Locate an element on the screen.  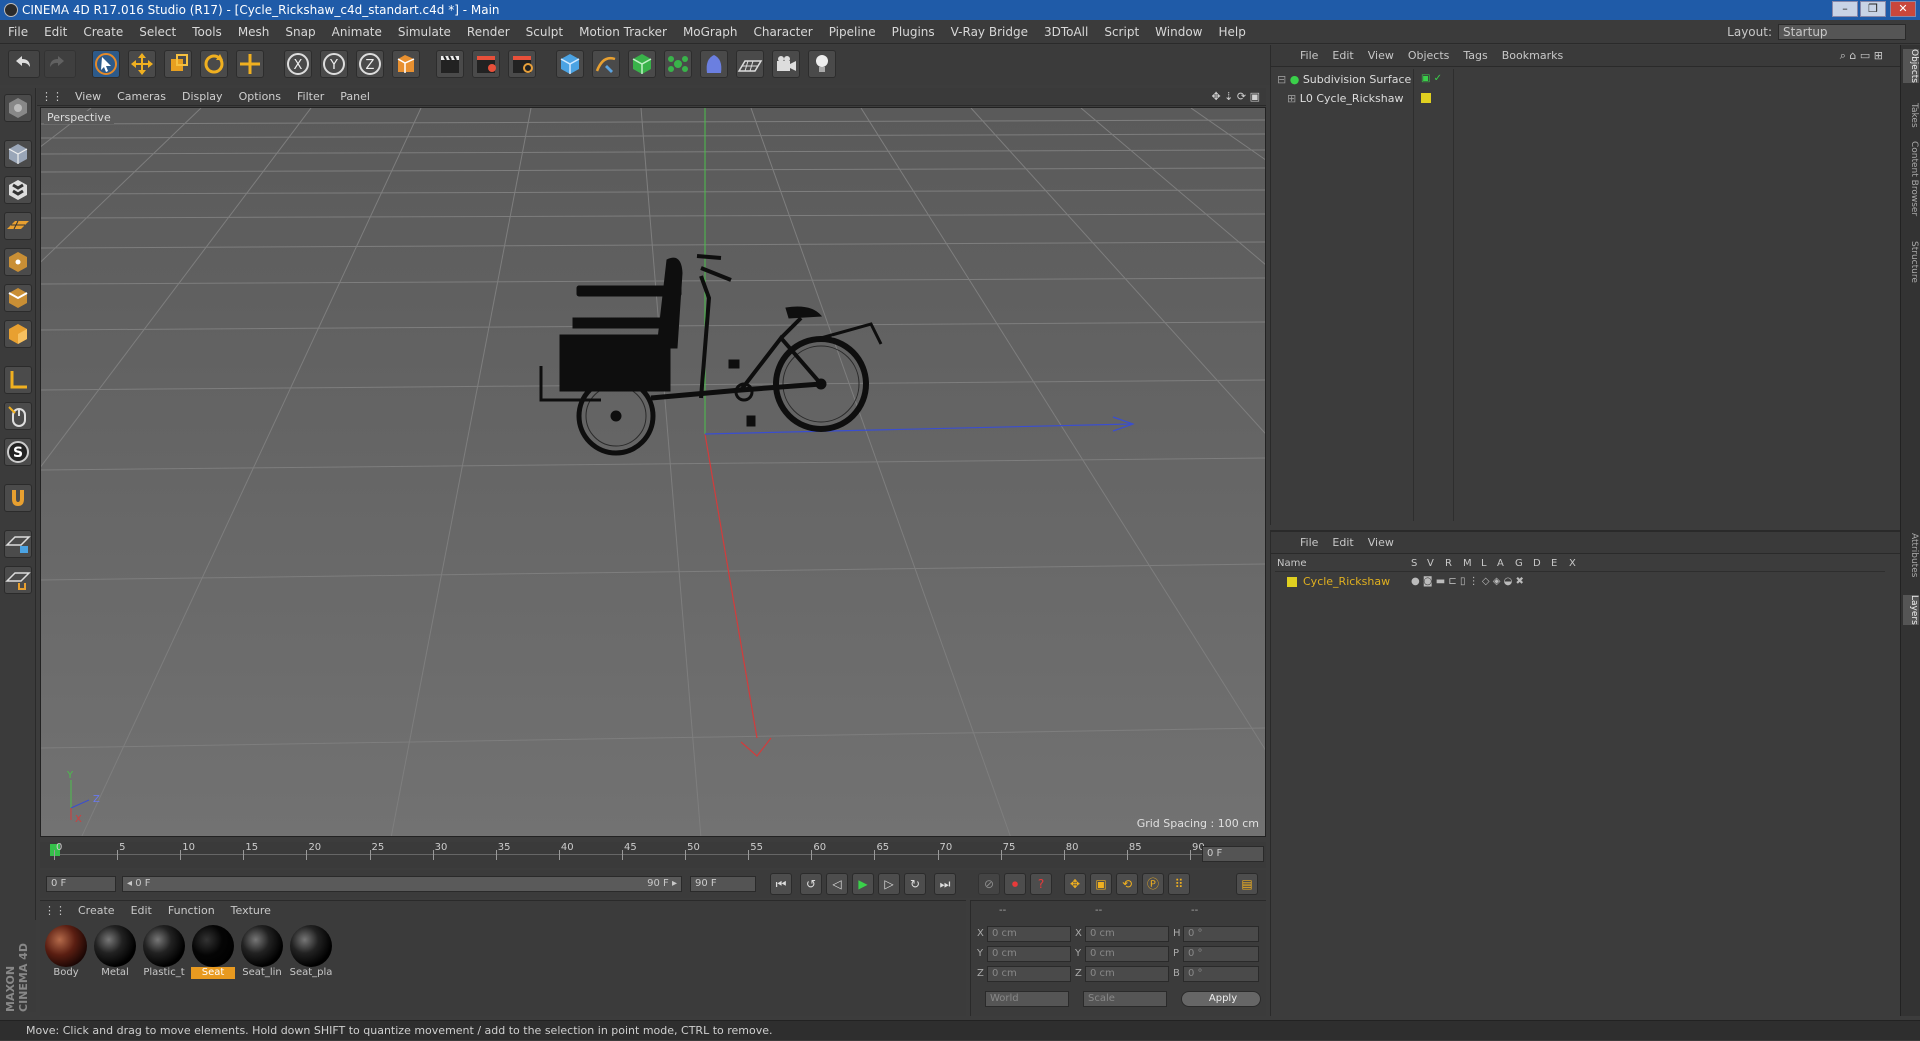
rotation-b-field: 0 ° is located at coordinates (1221, 974).